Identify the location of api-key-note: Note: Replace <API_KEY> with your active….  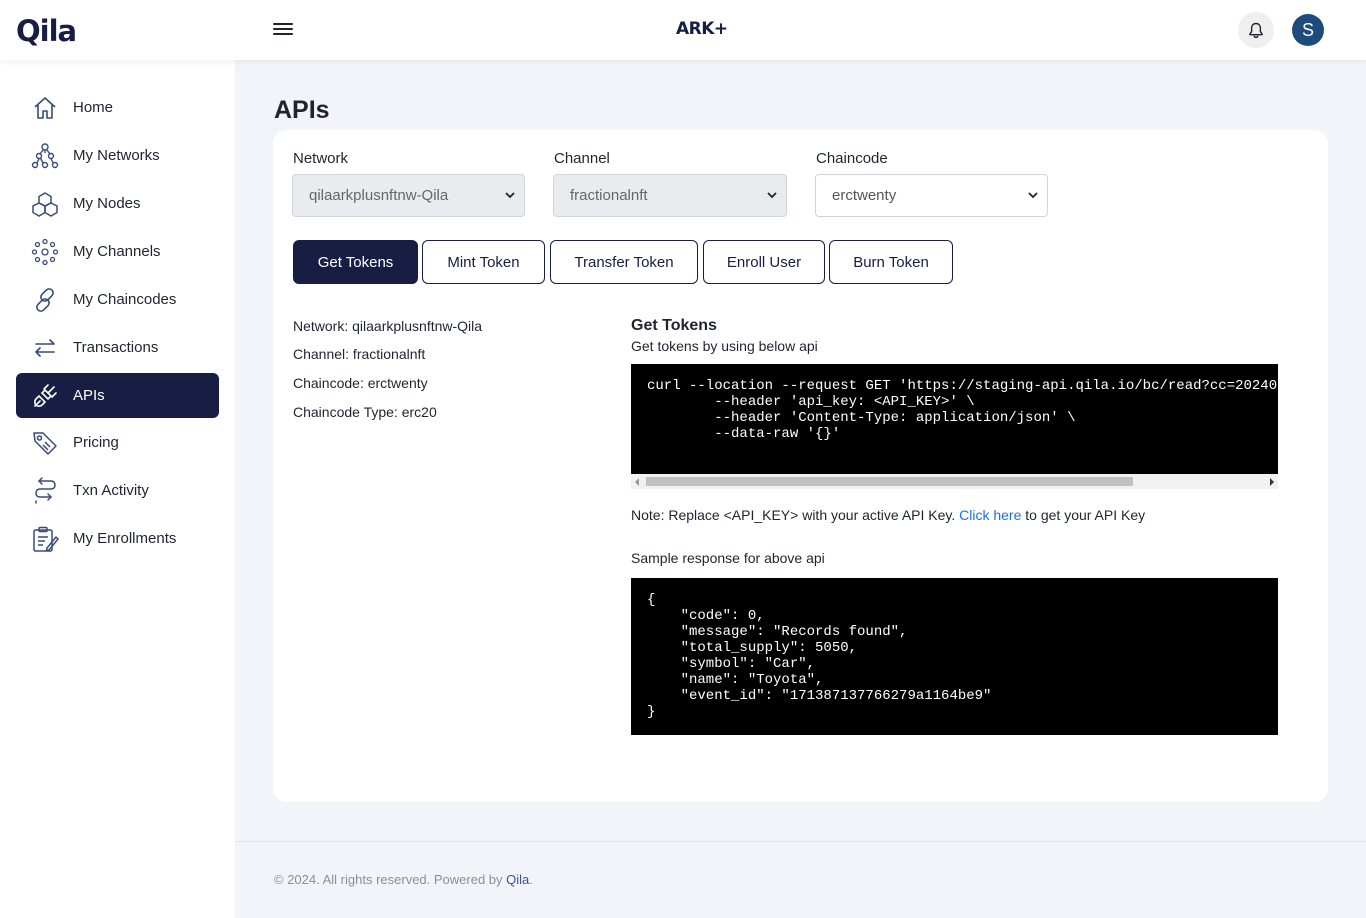
(888, 515).